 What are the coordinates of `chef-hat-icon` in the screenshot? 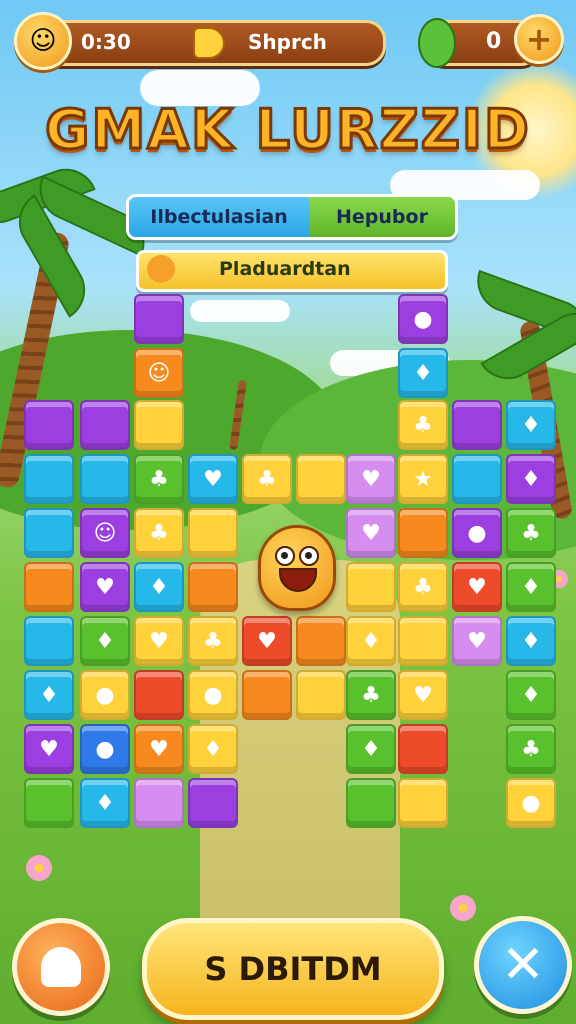 It's located at (61, 967).